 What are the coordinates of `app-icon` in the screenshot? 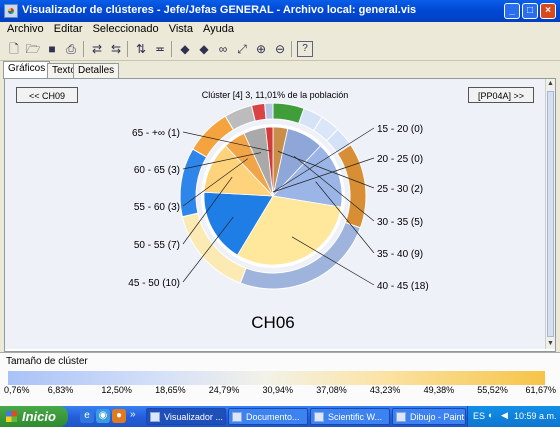 It's located at (11, 11).